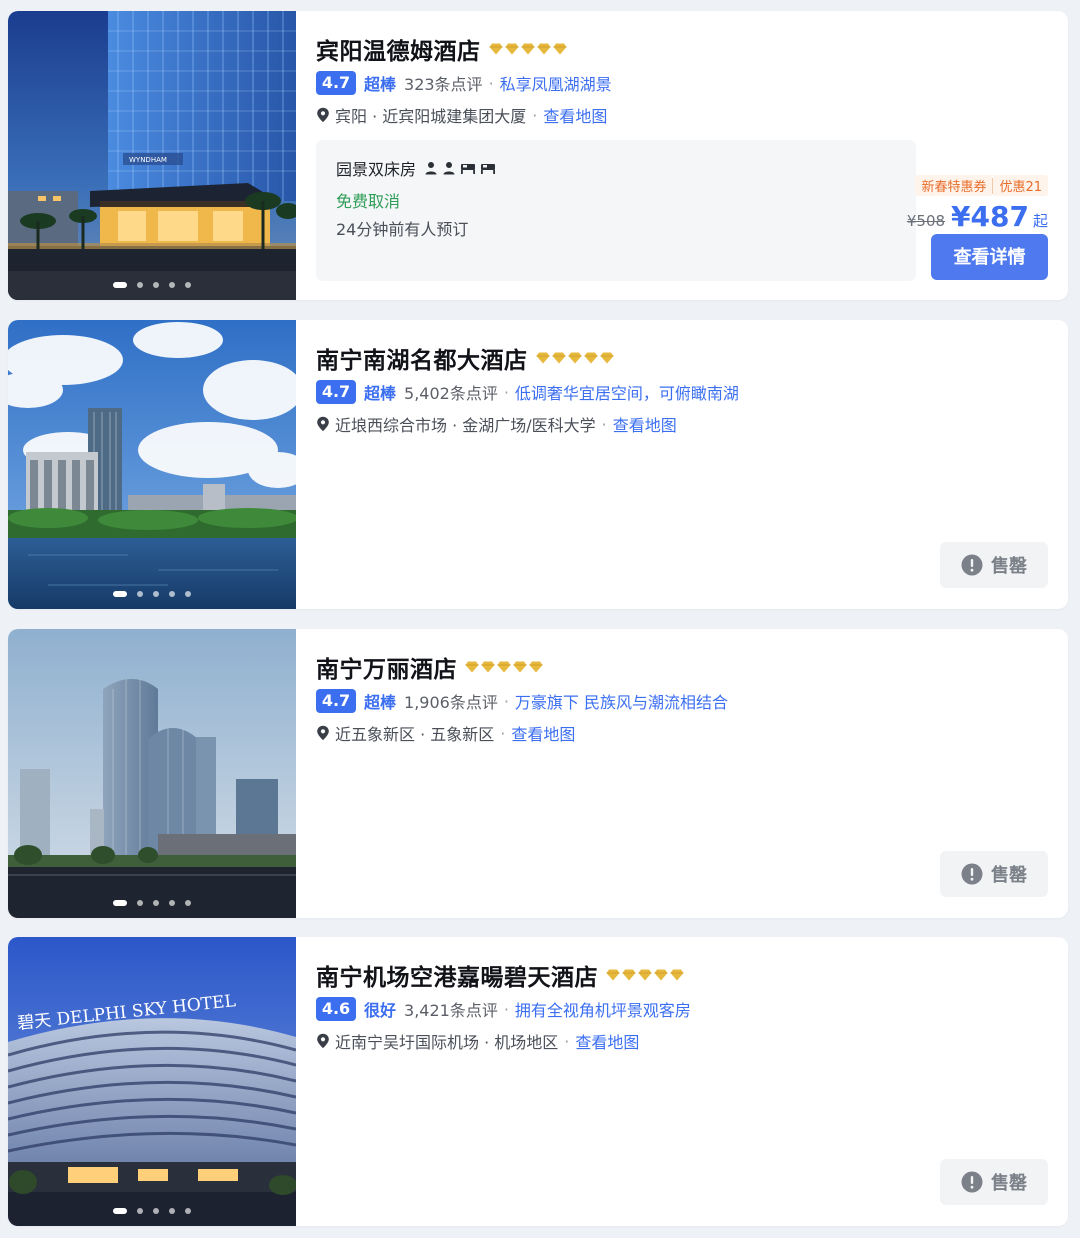  I want to click on score-row: 4.7 超棒 5,402条点评 · 低调奢华宜居空间，可俯瞰南湖, so click(527, 392).